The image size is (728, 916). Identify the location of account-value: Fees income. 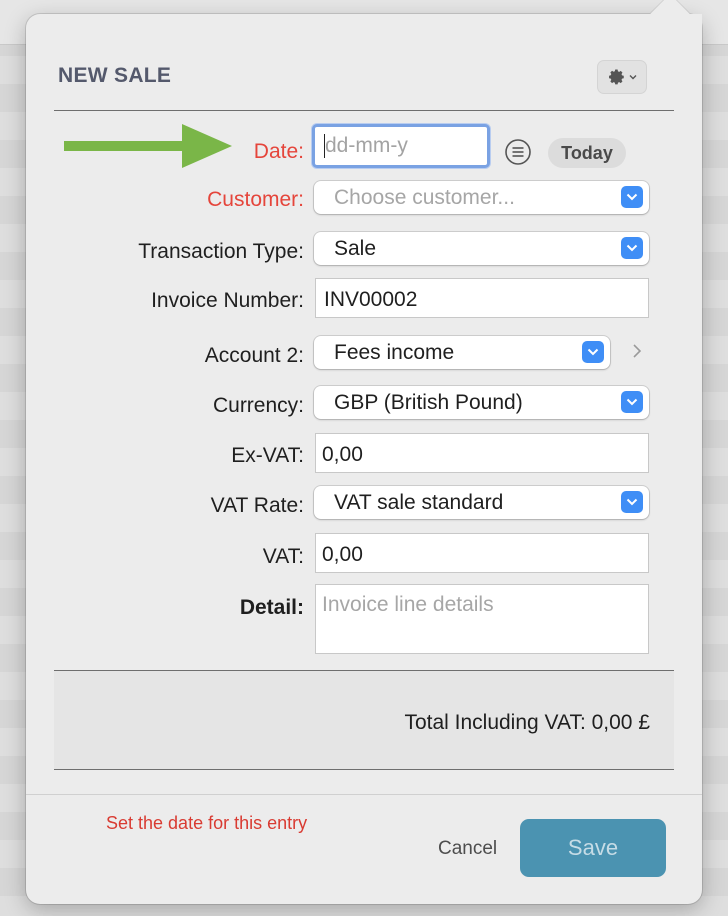
(394, 352).